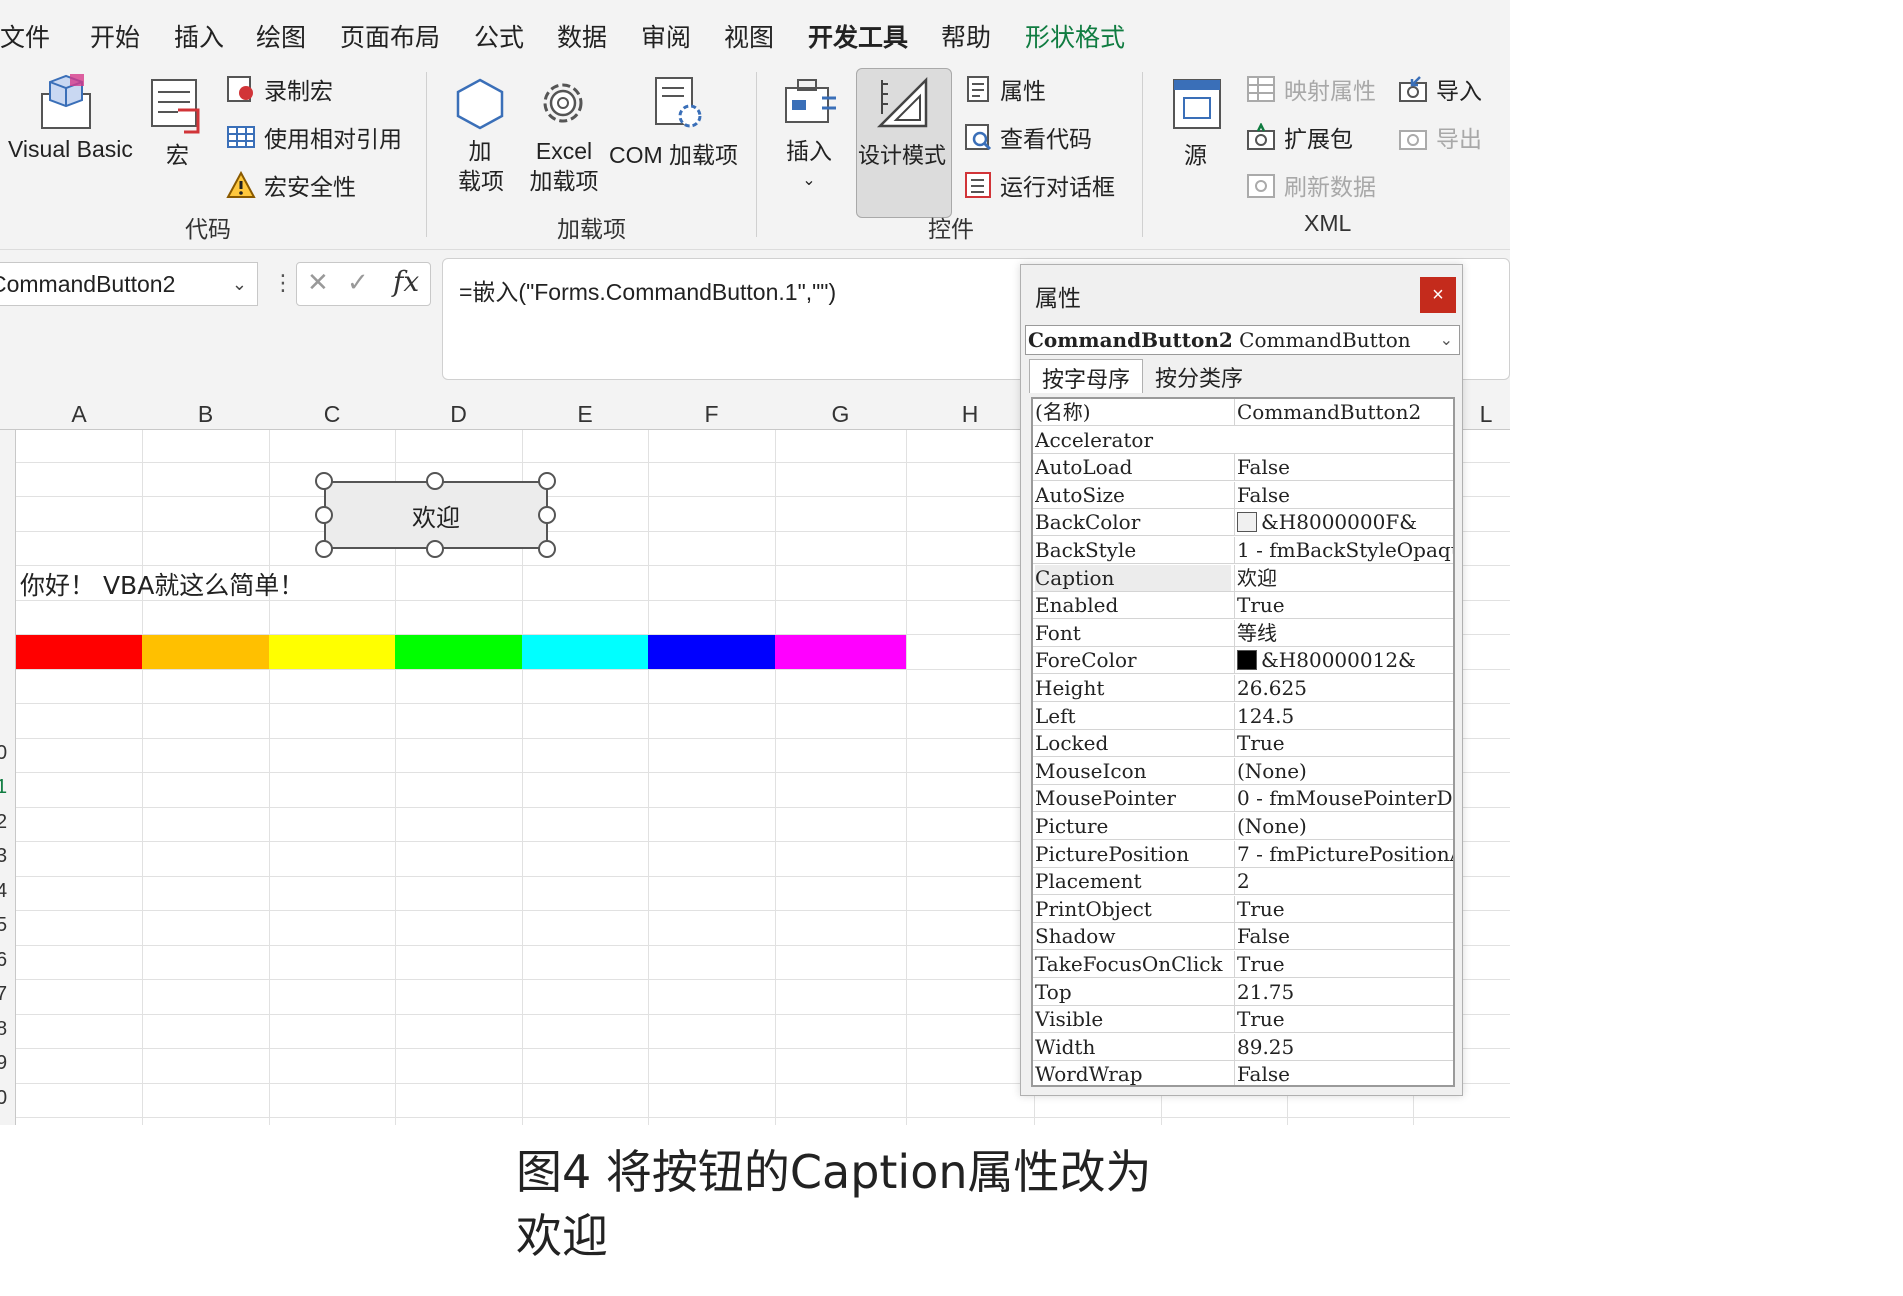 The height and width of the screenshot is (1296, 1903). Describe the element at coordinates (3, 822) in the screenshot. I see `row-number: 2` at that location.